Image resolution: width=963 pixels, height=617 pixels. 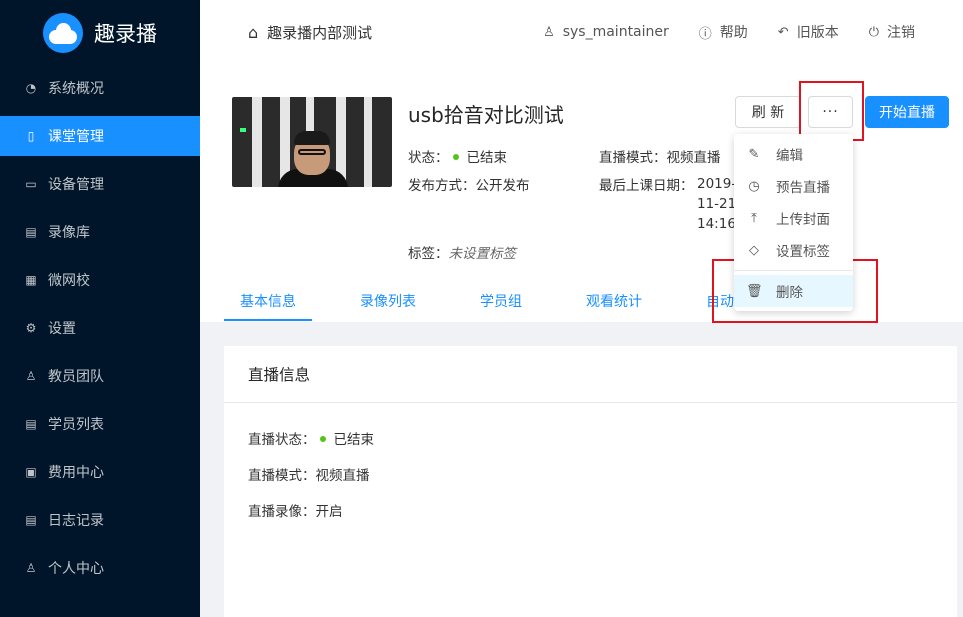 What do you see at coordinates (31, 424) in the screenshot?
I see `student-list-icon: ▤` at bounding box center [31, 424].